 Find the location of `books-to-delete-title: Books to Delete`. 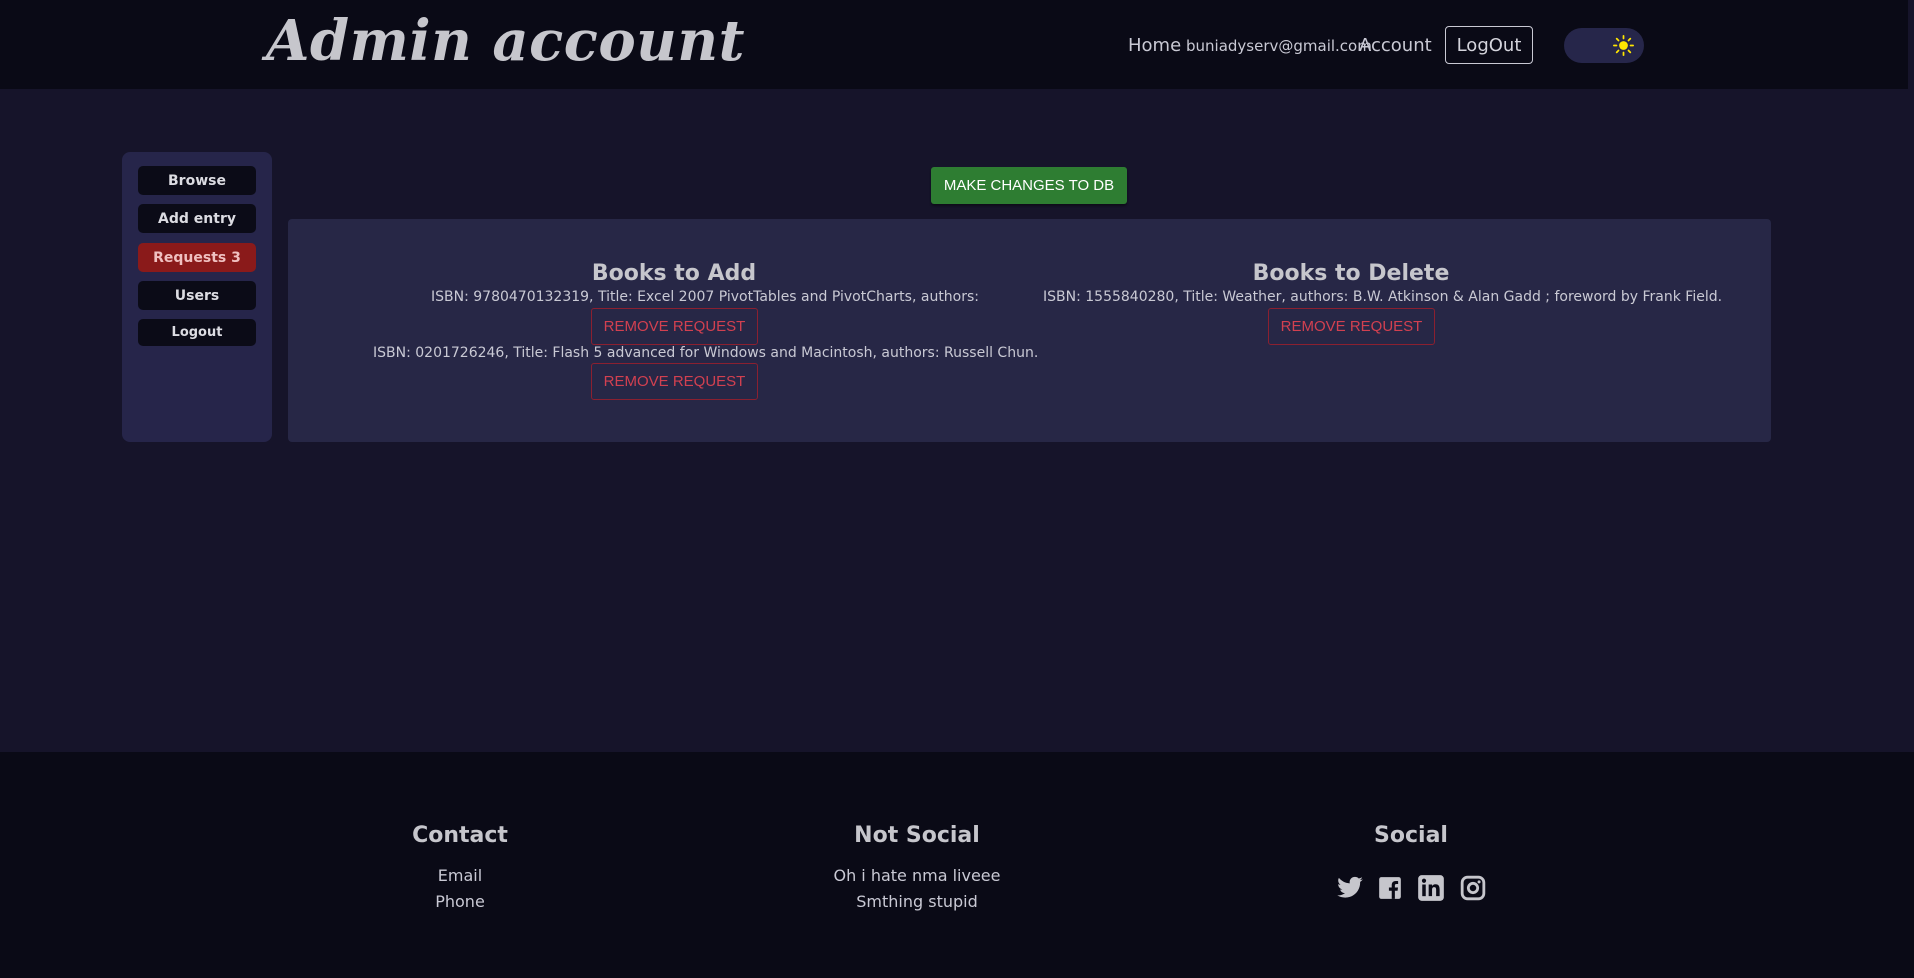

books-to-delete-title: Books to Delete is located at coordinates (1351, 273).